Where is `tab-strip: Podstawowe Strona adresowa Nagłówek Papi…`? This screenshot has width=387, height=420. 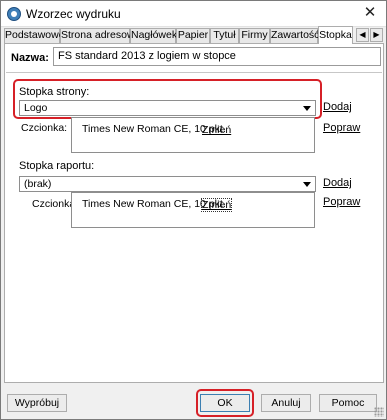 tab-strip: Podstawowe Strona adresowa Nagłówek Papi… is located at coordinates (194, 35).